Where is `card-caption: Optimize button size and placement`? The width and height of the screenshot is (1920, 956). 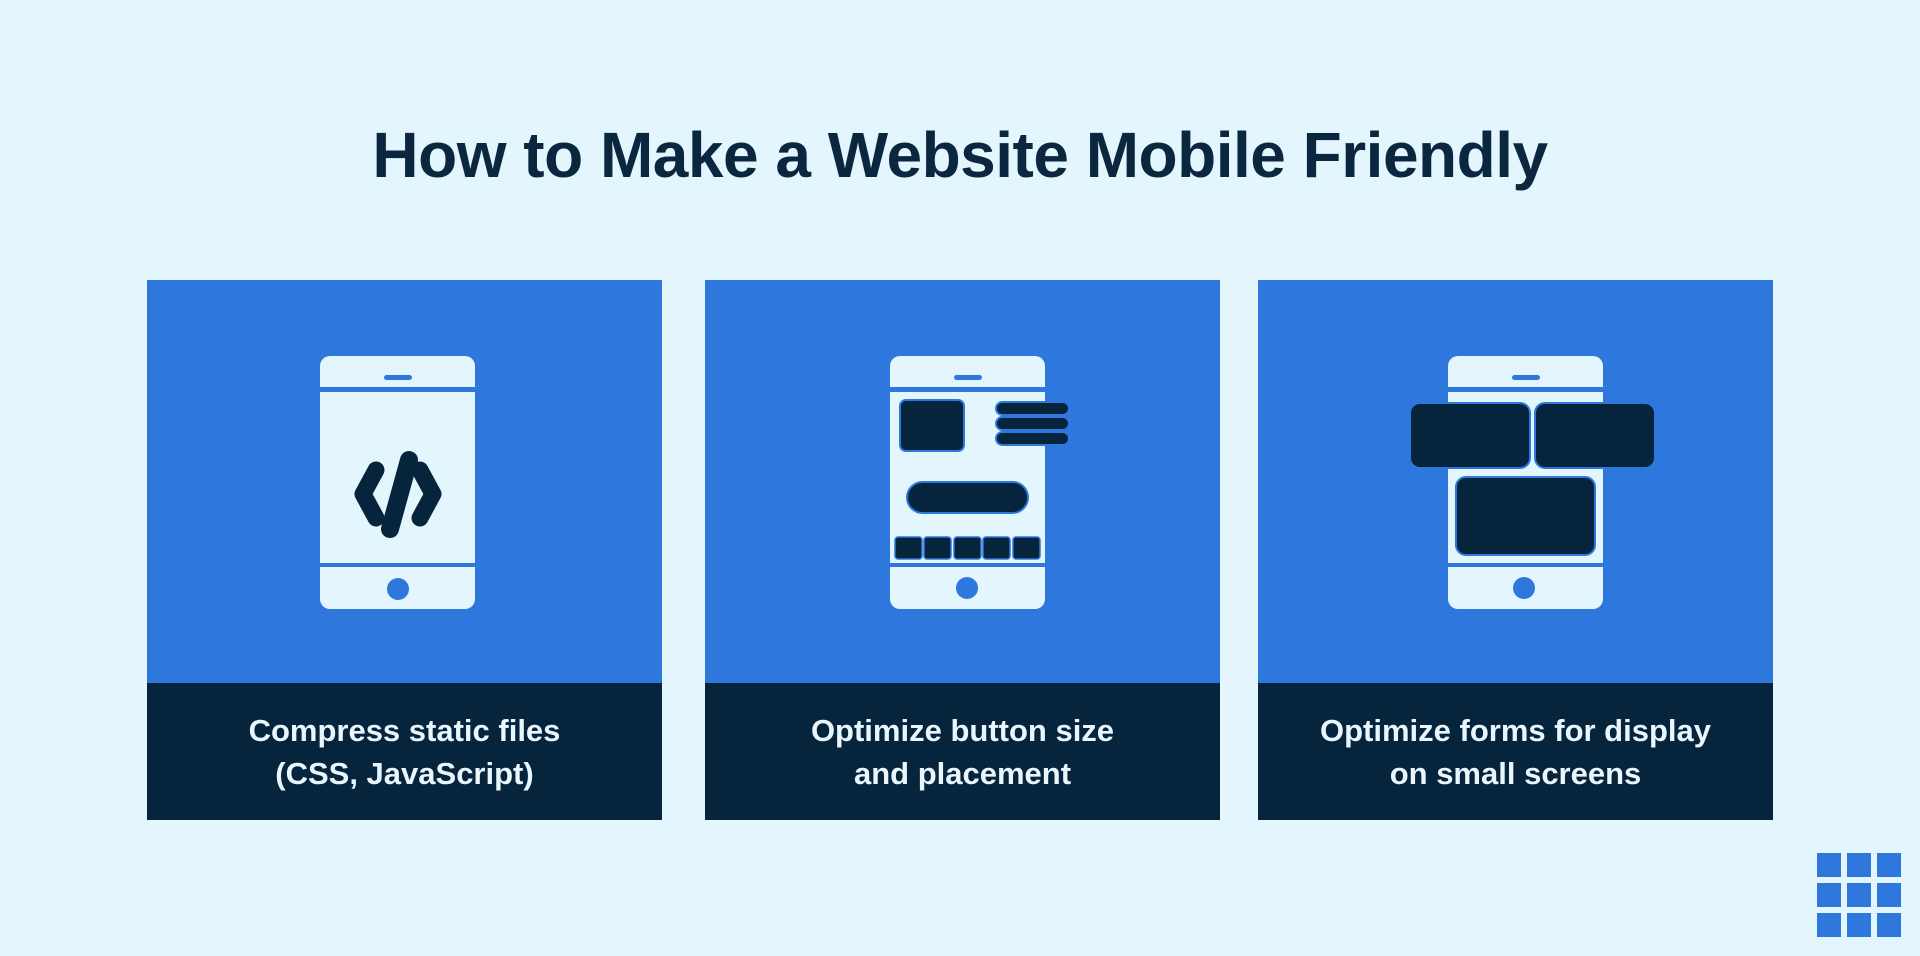
card-caption: Optimize button size and placement is located at coordinates (962, 751).